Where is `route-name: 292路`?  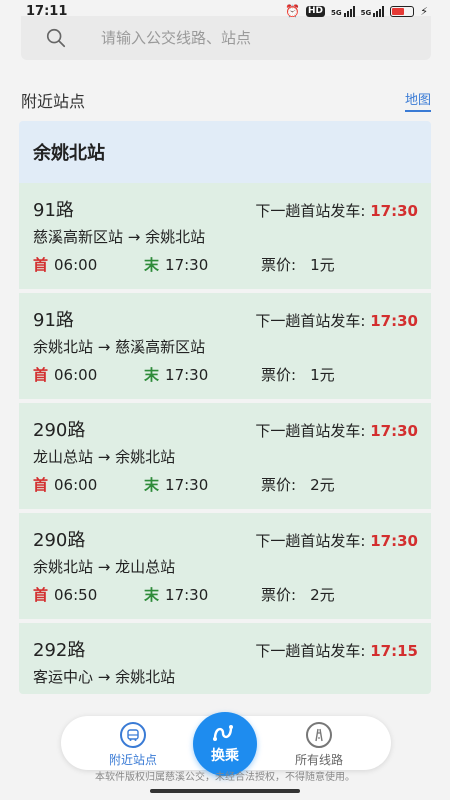
route-name: 292路 is located at coordinates (59, 650).